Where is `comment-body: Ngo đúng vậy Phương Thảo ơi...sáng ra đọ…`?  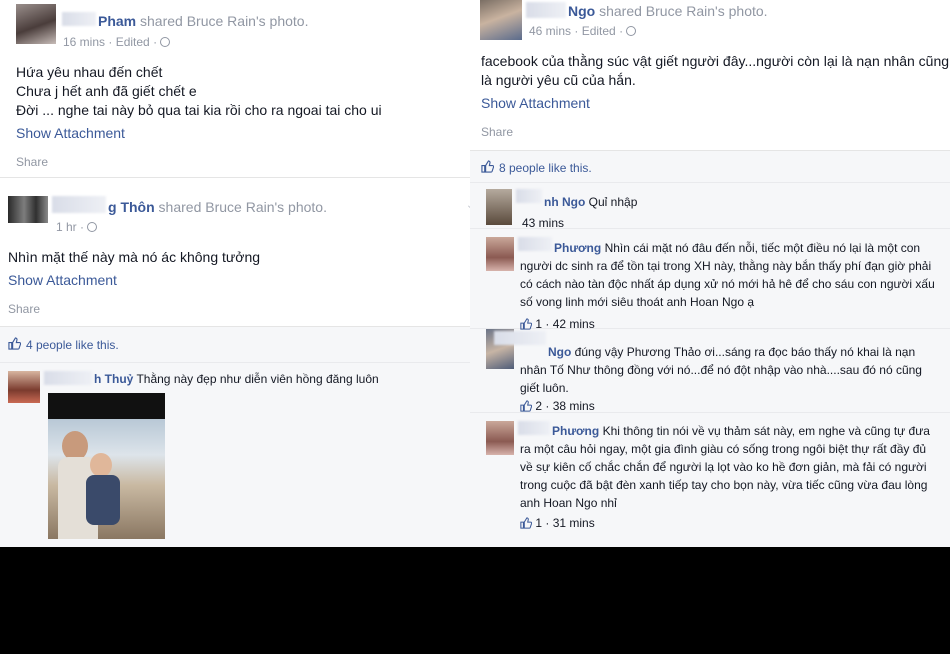 comment-body: Ngo đúng vậy Phương Thảo ơi...sáng ra đọ… is located at coordinates (734, 352).